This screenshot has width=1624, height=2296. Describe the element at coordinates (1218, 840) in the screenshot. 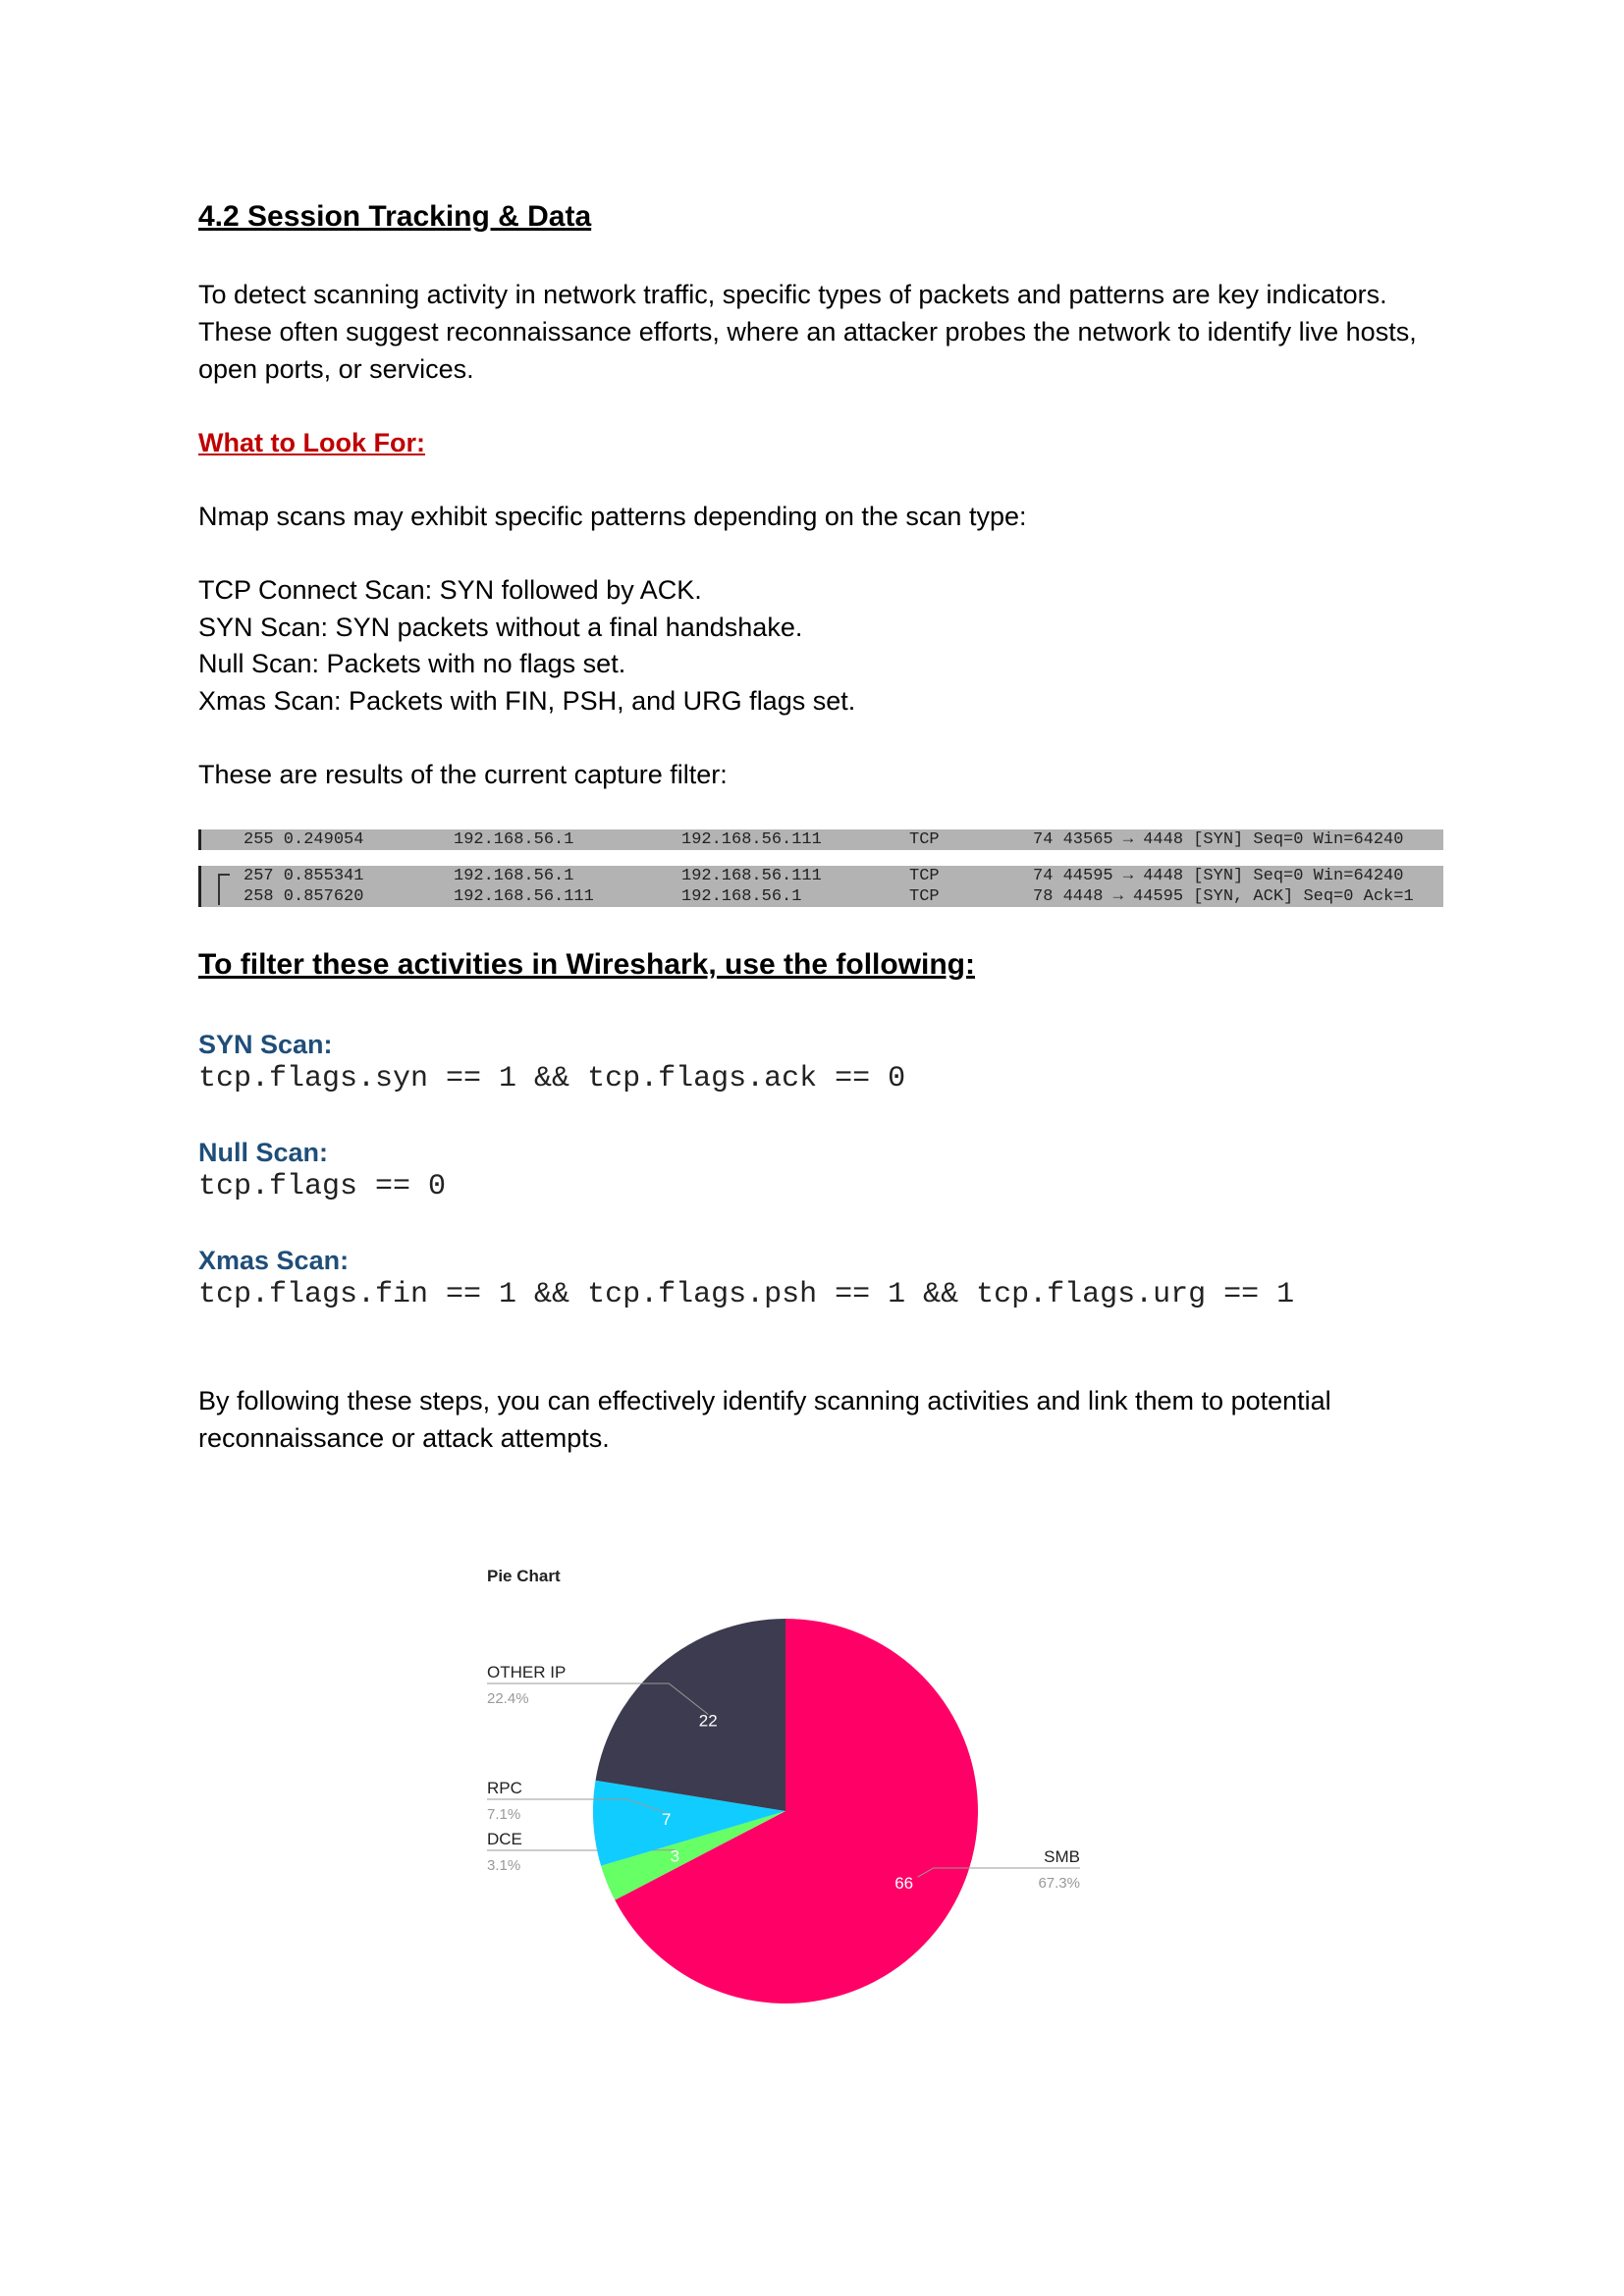

I see `packet-info: 74 43565 → 4448 [SYN] Seq=0 Win=64240` at that location.